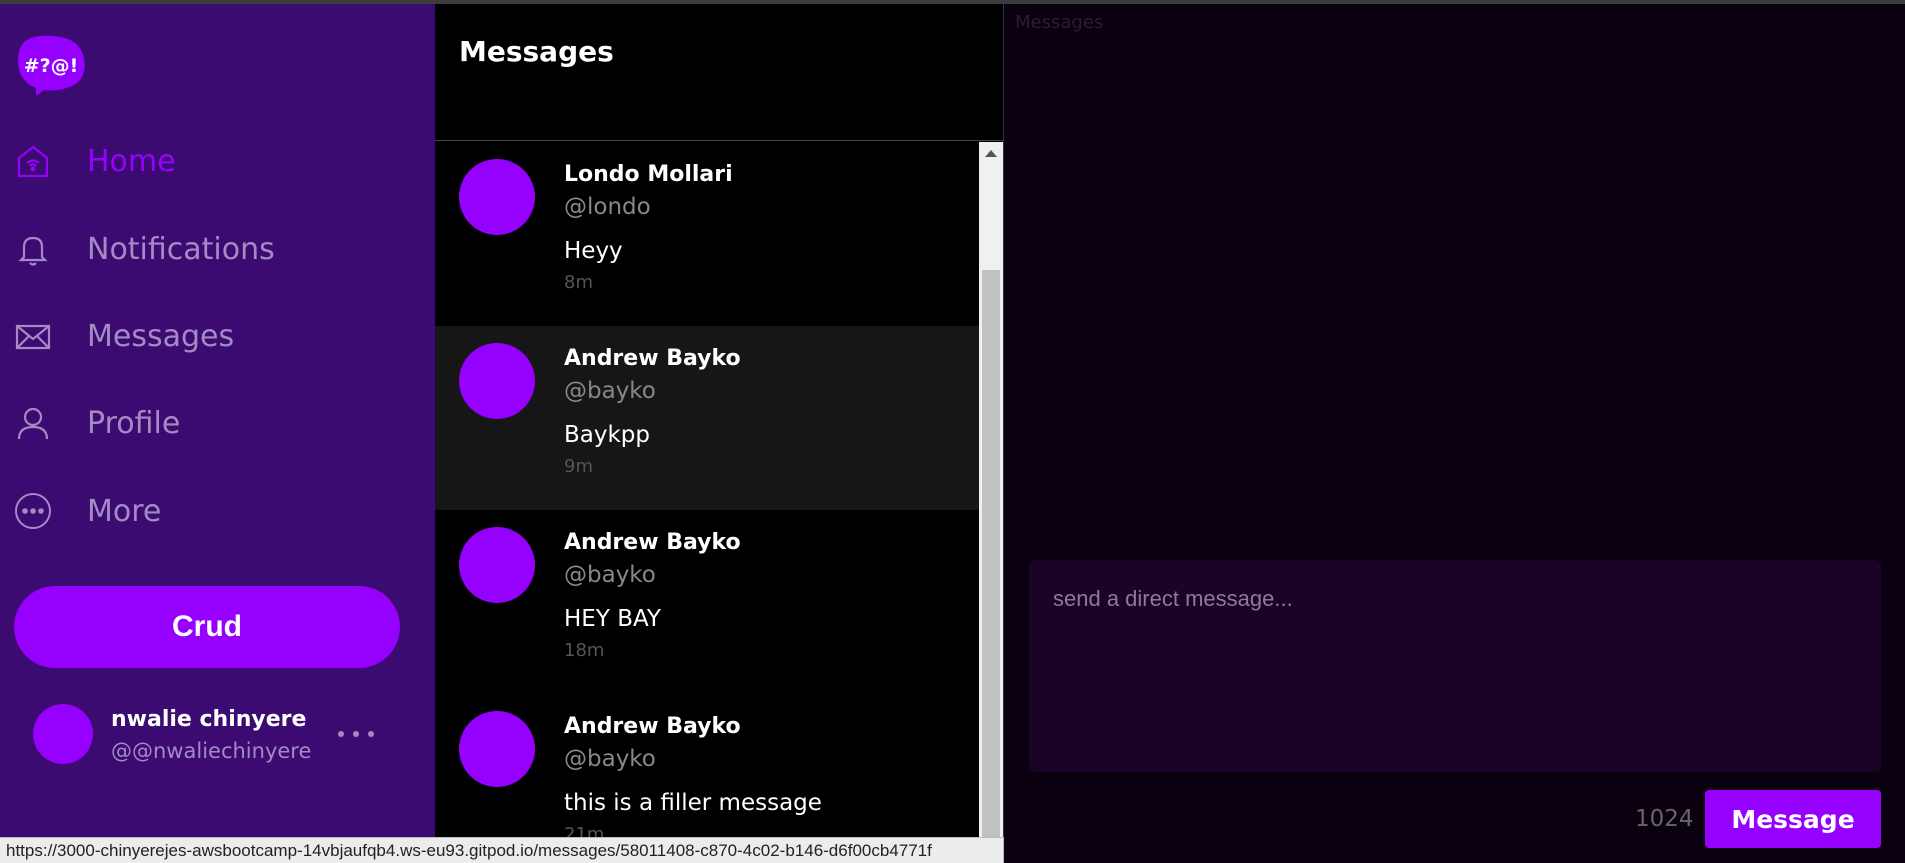  I want to click on message-group-item: Andrew Bayko @bayko Baykpp 9m, so click(707, 418).